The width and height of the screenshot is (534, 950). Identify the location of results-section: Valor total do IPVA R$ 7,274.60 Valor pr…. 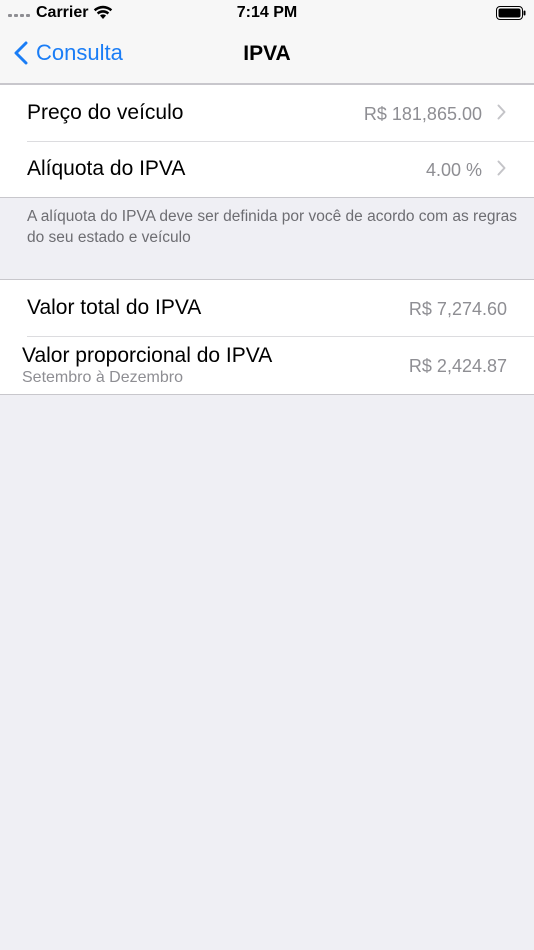
(267, 337).